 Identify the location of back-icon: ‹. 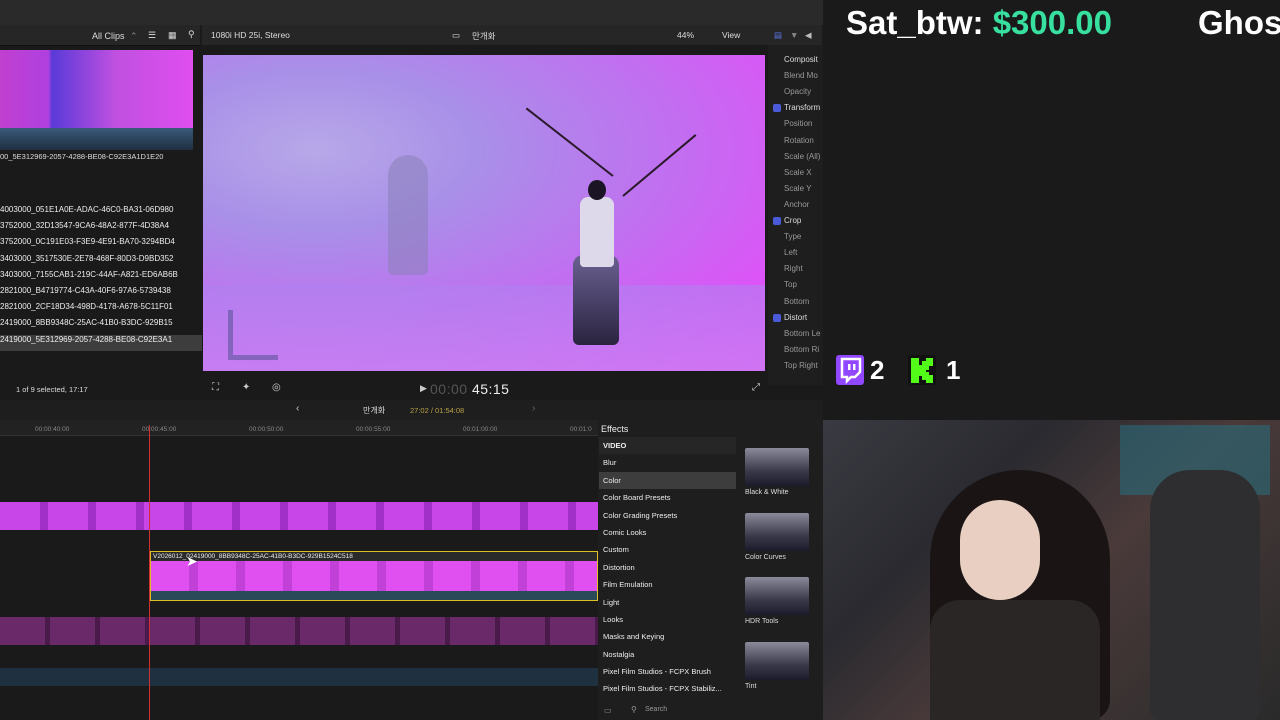
(297, 408).